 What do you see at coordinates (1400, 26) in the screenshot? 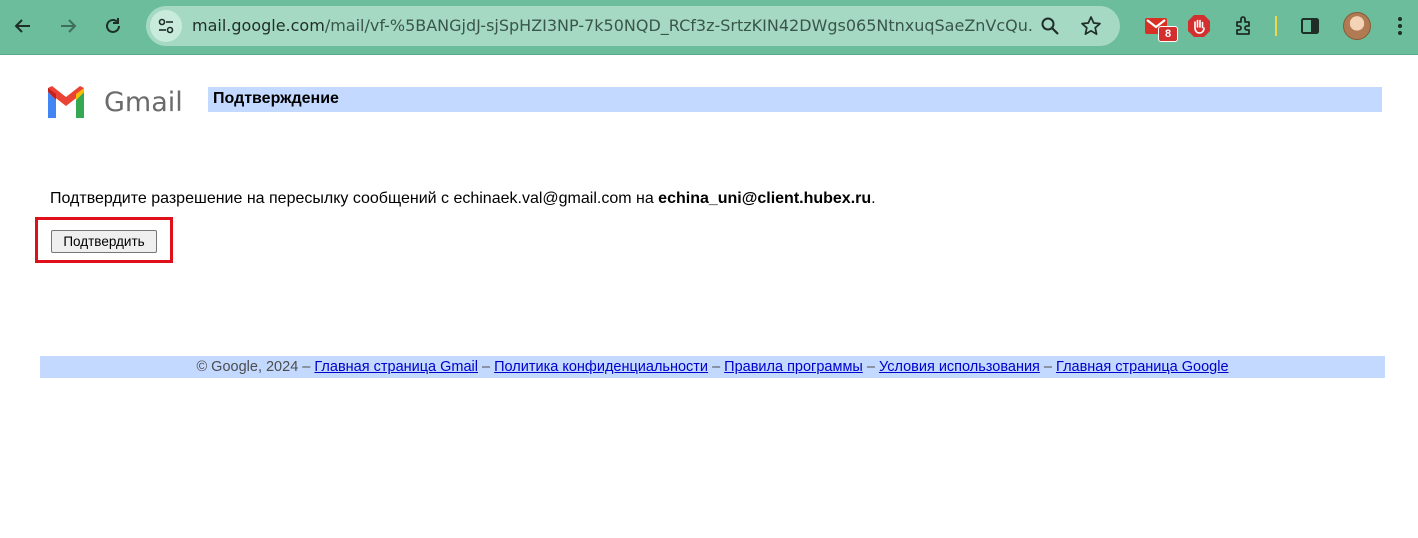
I see `menu-icon` at bounding box center [1400, 26].